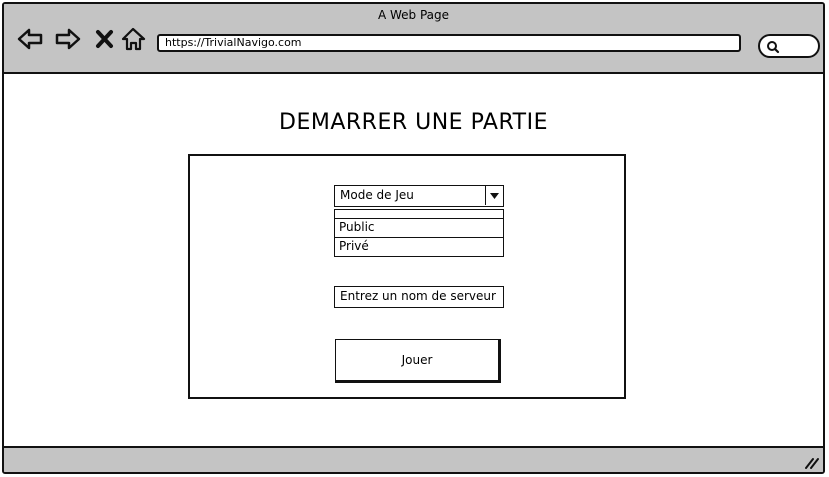 Image resolution: width=829 pixels, height=477 pixels. Describe the element at coordinates (30, 39) in the screenshot. I see `back-arrow-icon` at that location.